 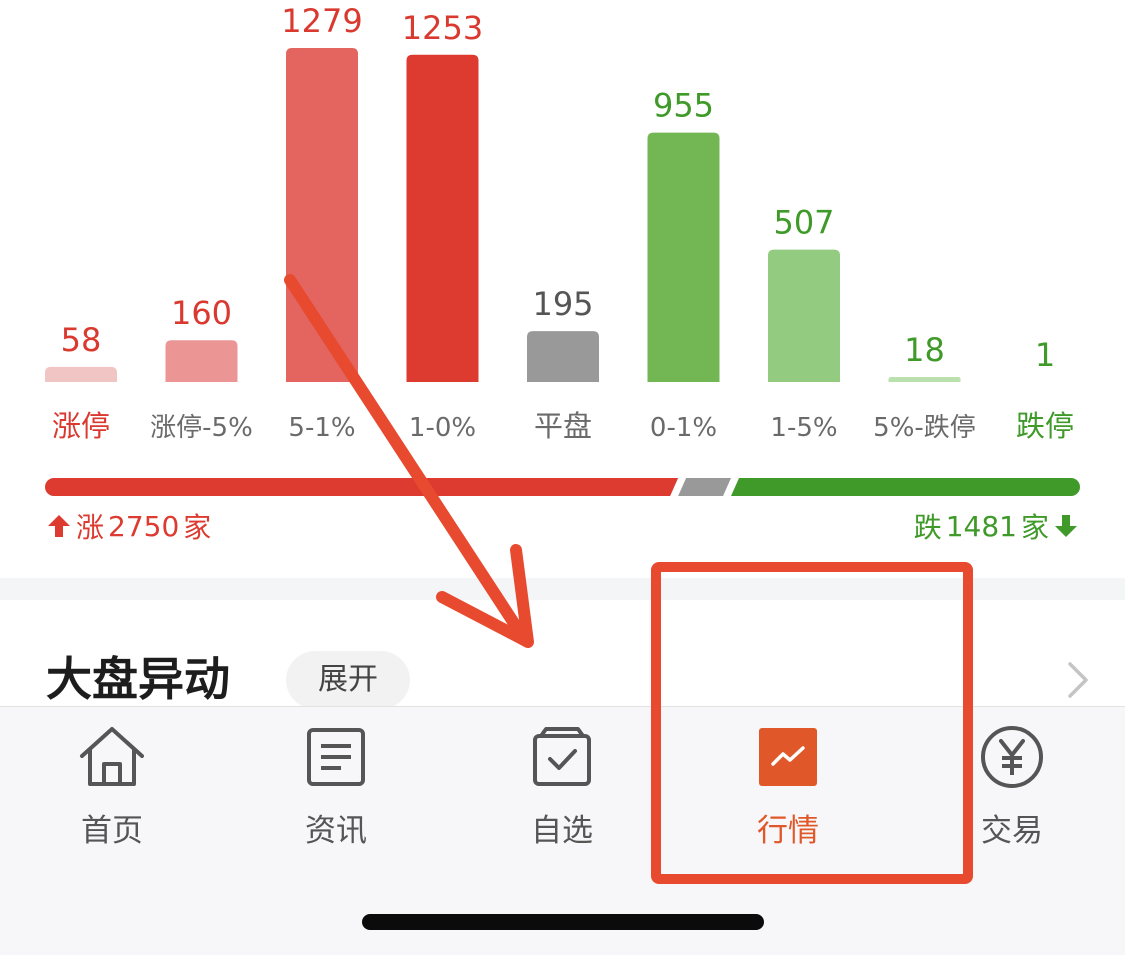 What do you see at coordinates (321, 428) in the screenshot?
I see `bar-category-label: 5-1%` at bounding box center [321, 428].